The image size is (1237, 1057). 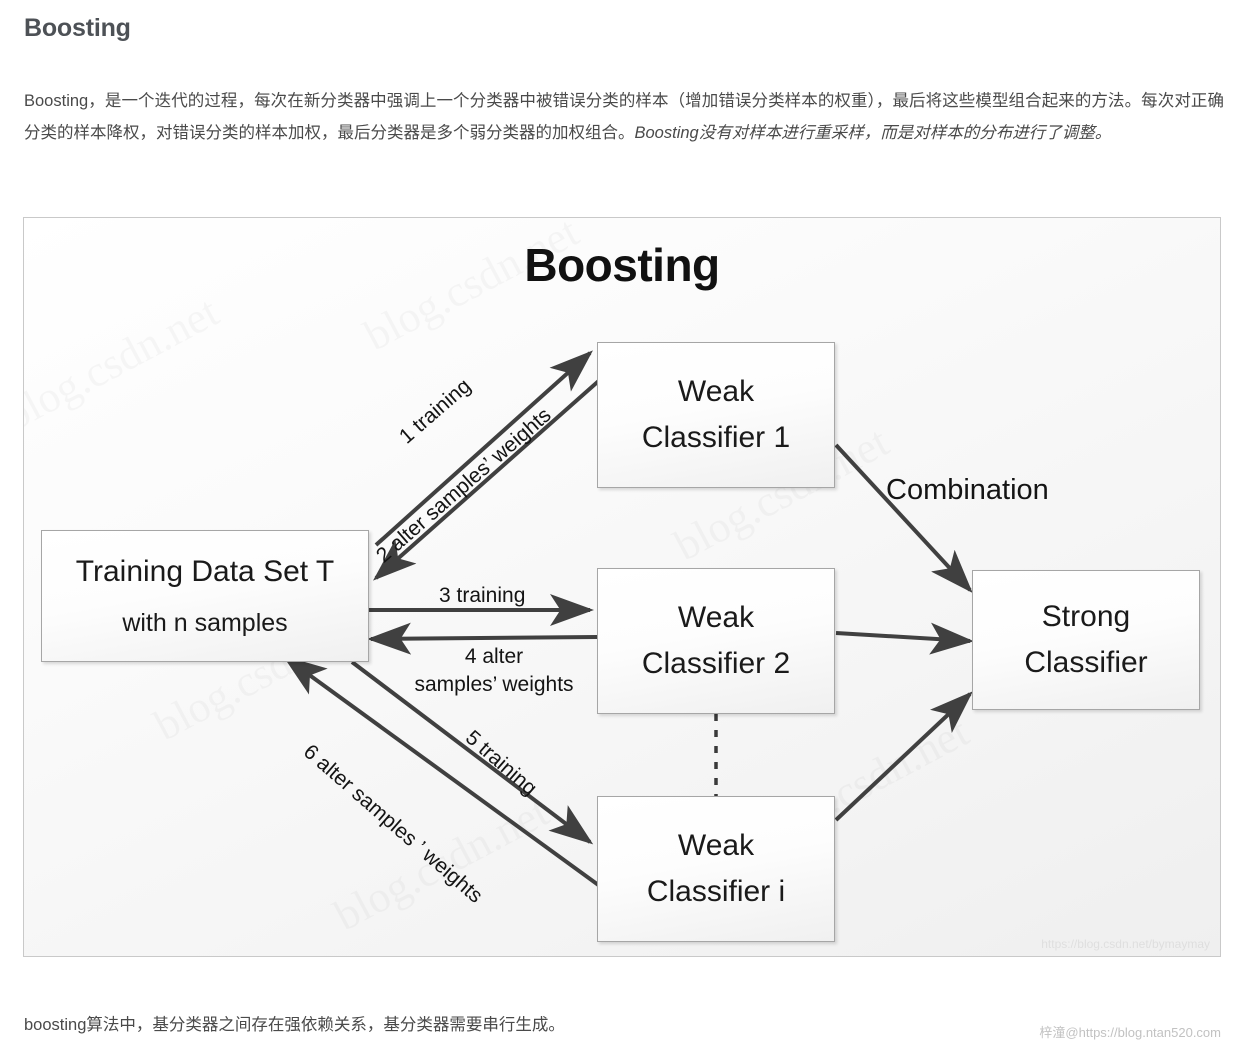 What do you see at coordinates (716, 891) in the screenshot?
I see `node-weak-classifier-i-line2: Classifier i` at bounding box center [716, 891].